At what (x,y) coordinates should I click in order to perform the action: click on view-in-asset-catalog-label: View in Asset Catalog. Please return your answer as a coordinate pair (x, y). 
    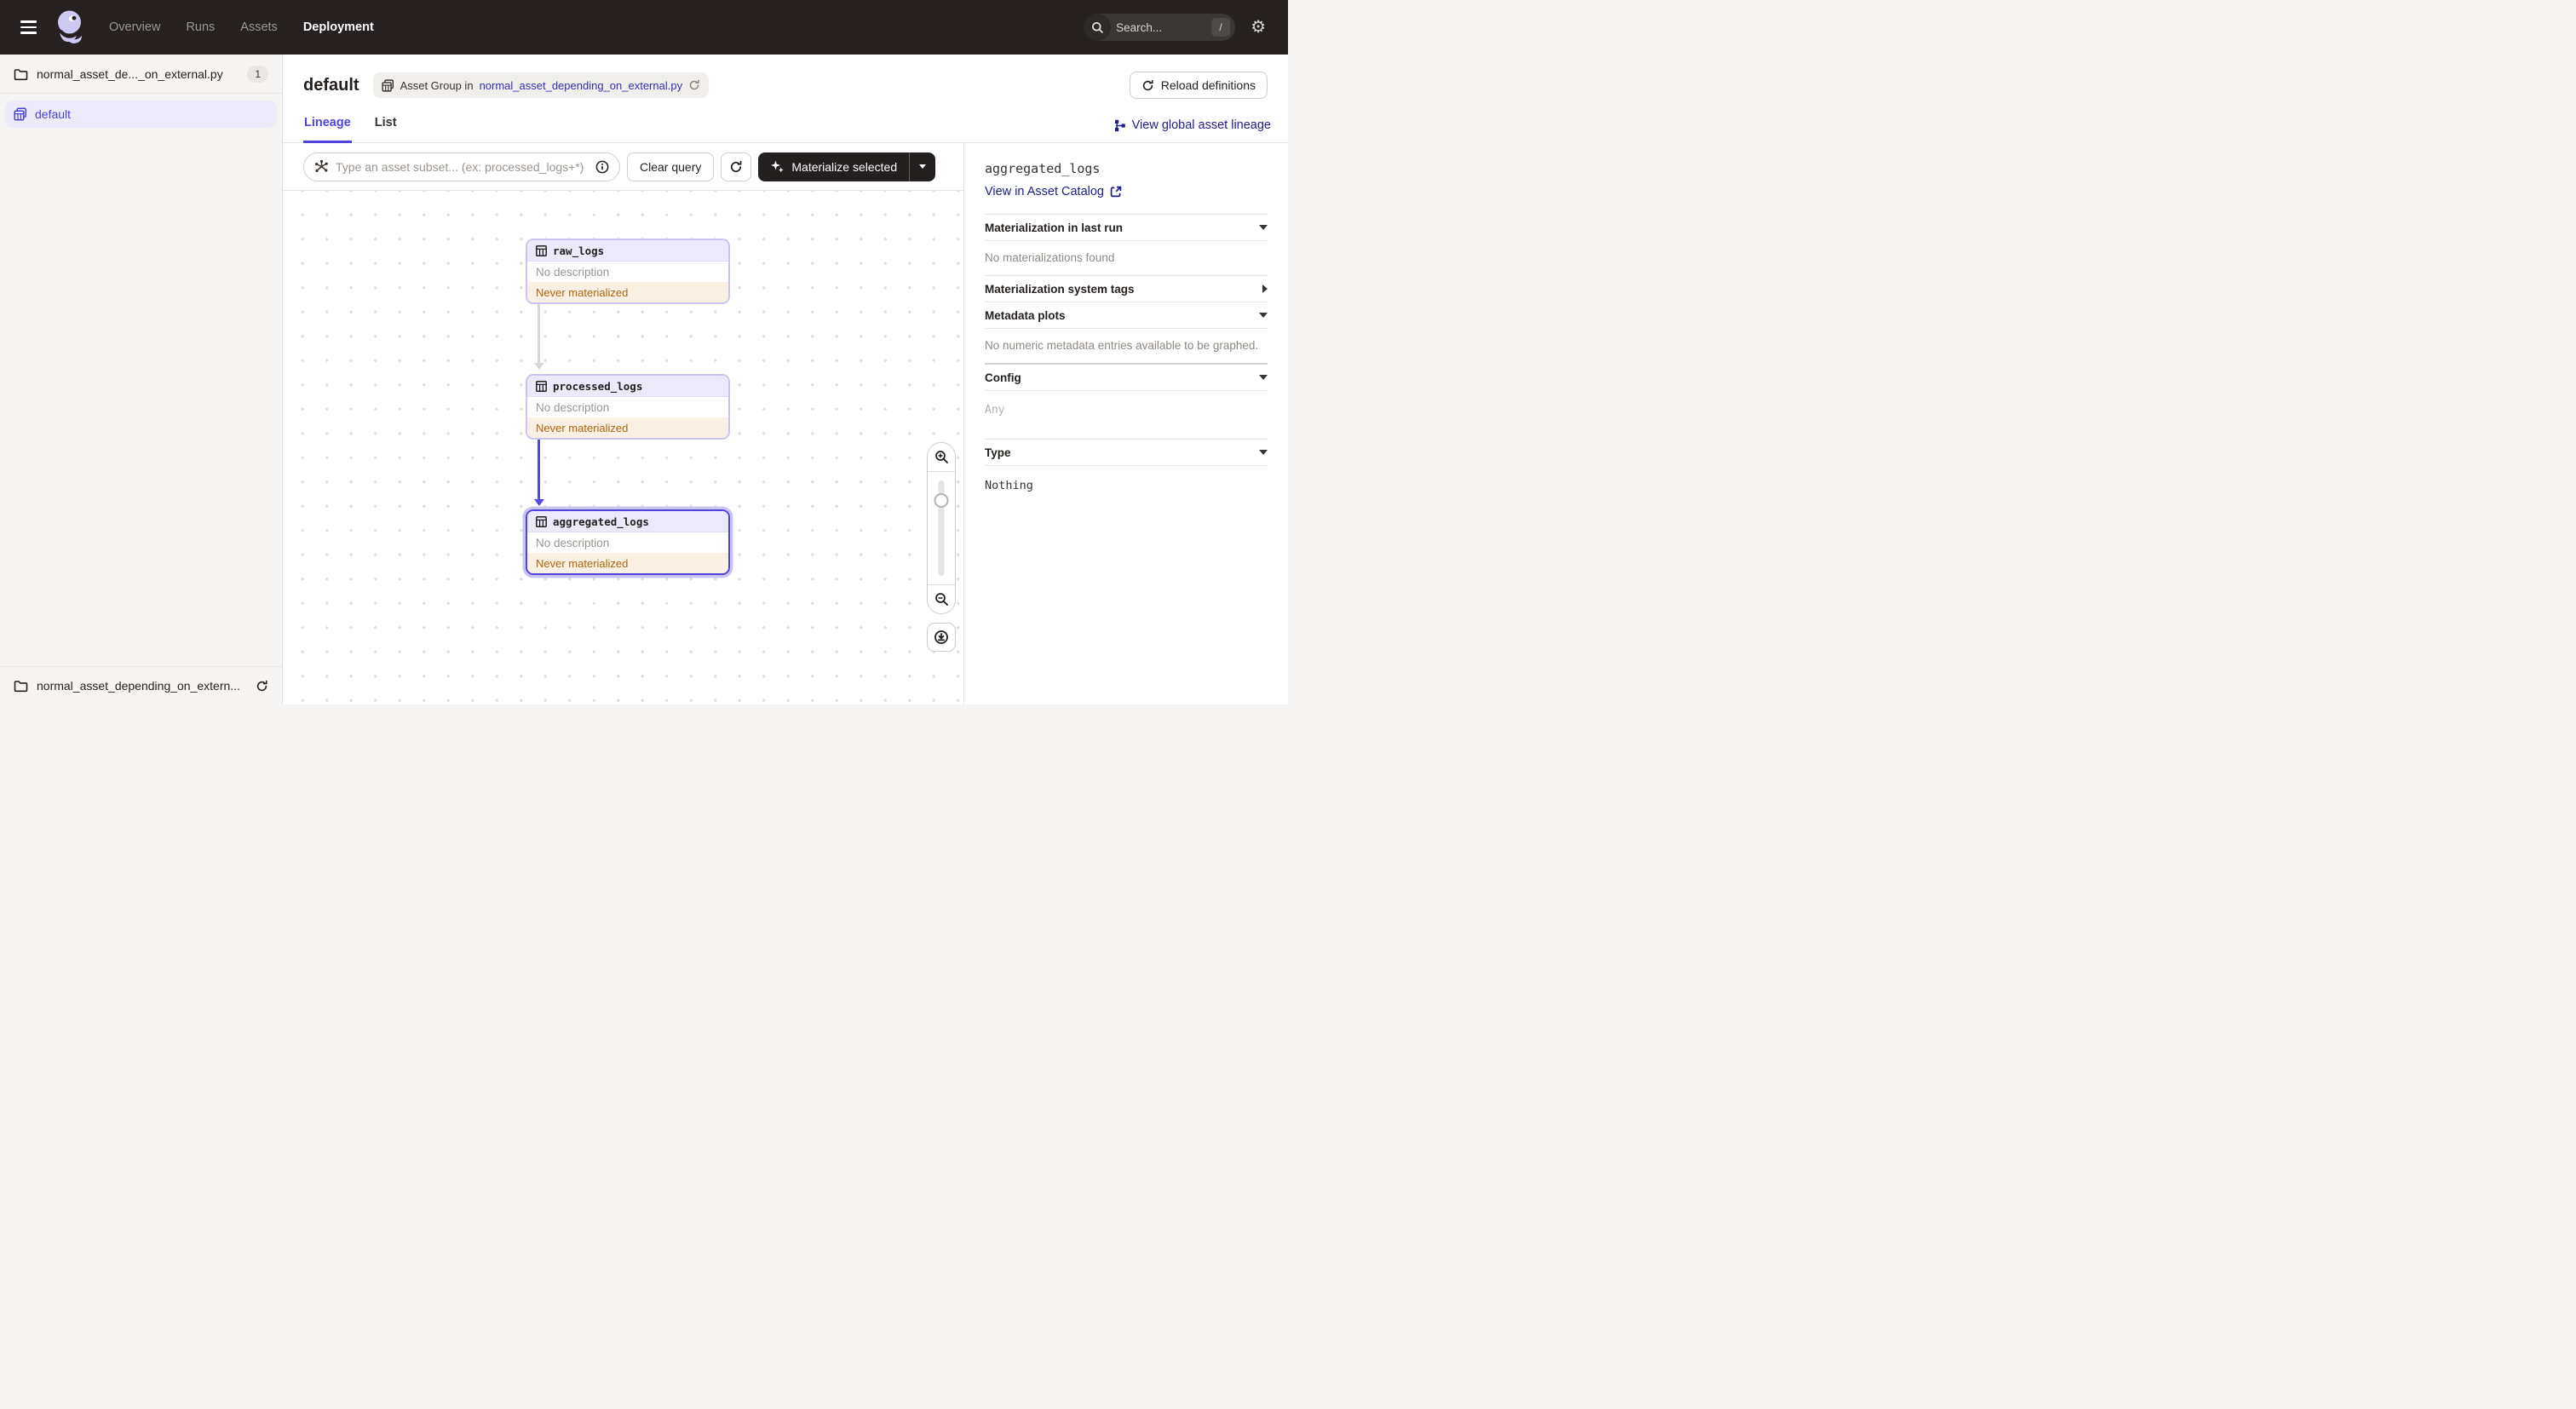
    Looking at the image, I should click on (1044, 191).